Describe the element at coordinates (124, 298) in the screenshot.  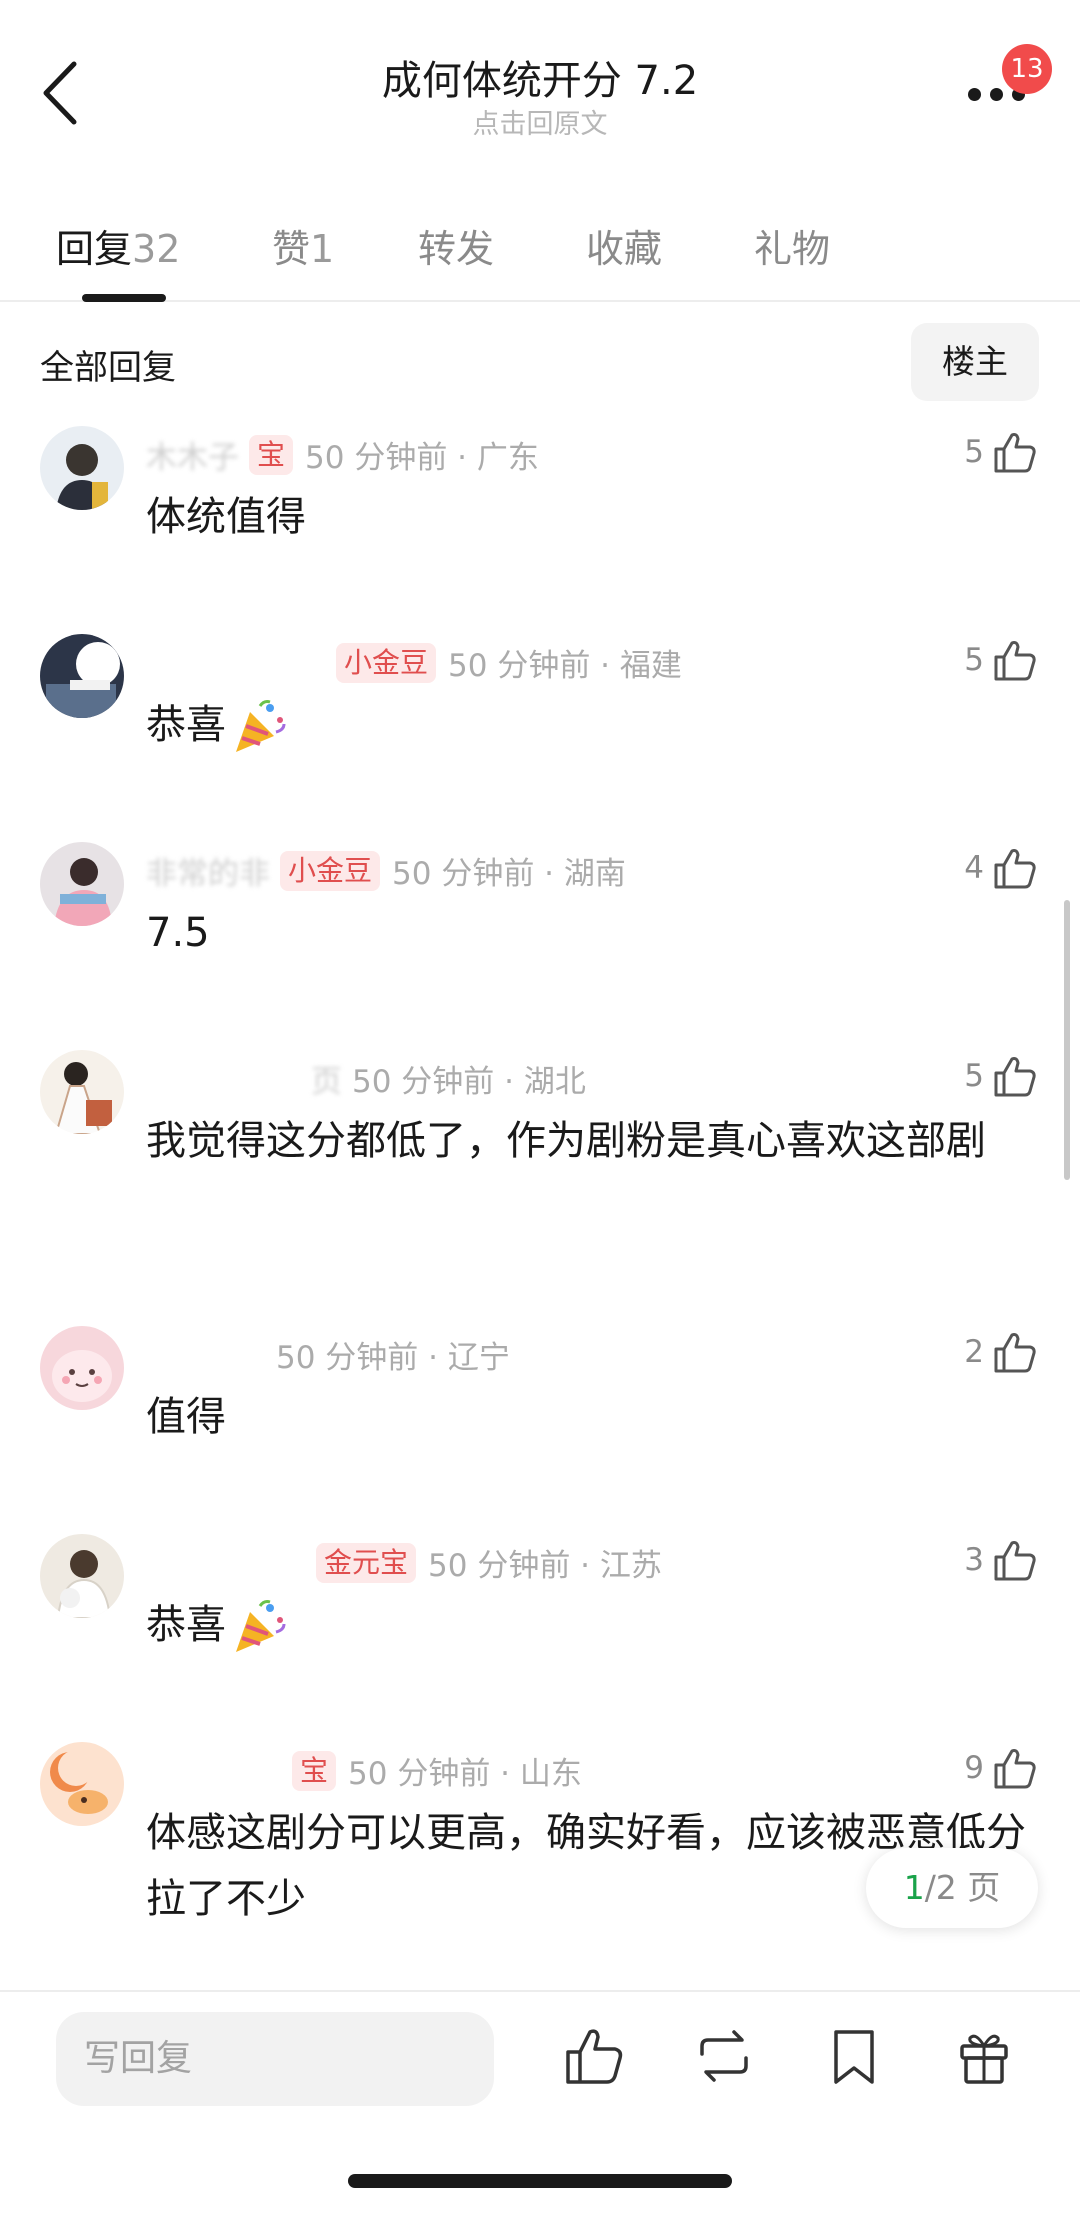
I see `active-tab-indicator` at that location.